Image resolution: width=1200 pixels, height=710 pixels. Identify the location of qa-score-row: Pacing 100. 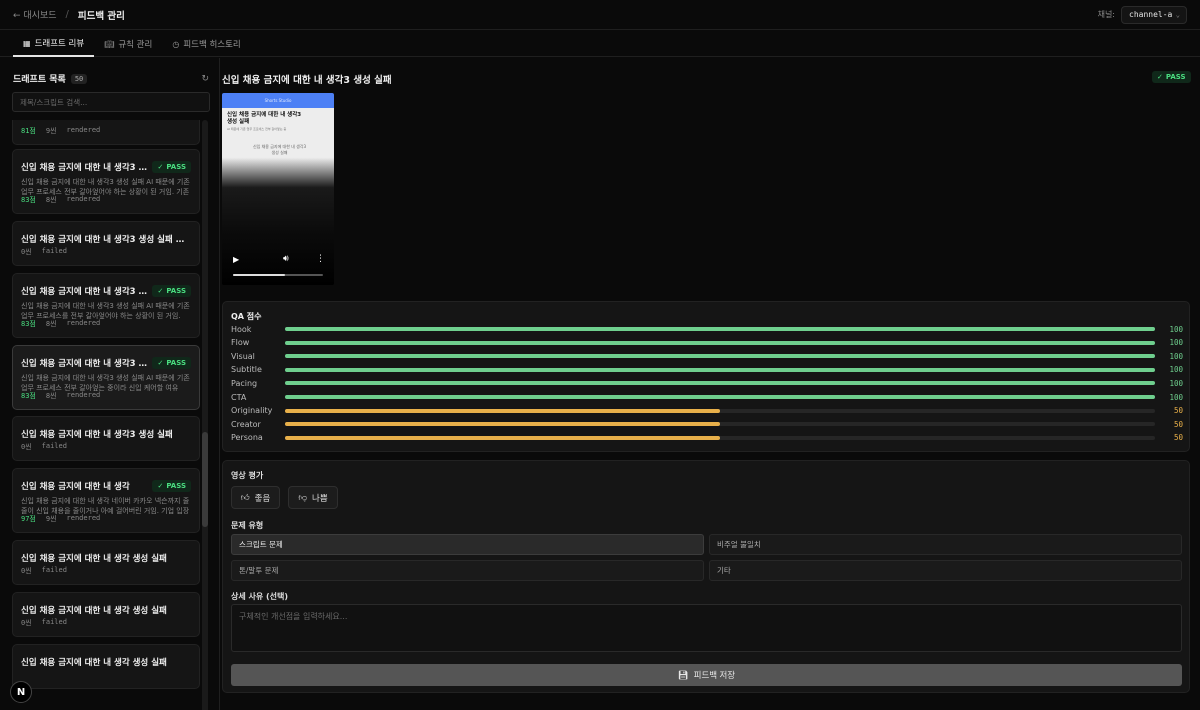
(707, 383).